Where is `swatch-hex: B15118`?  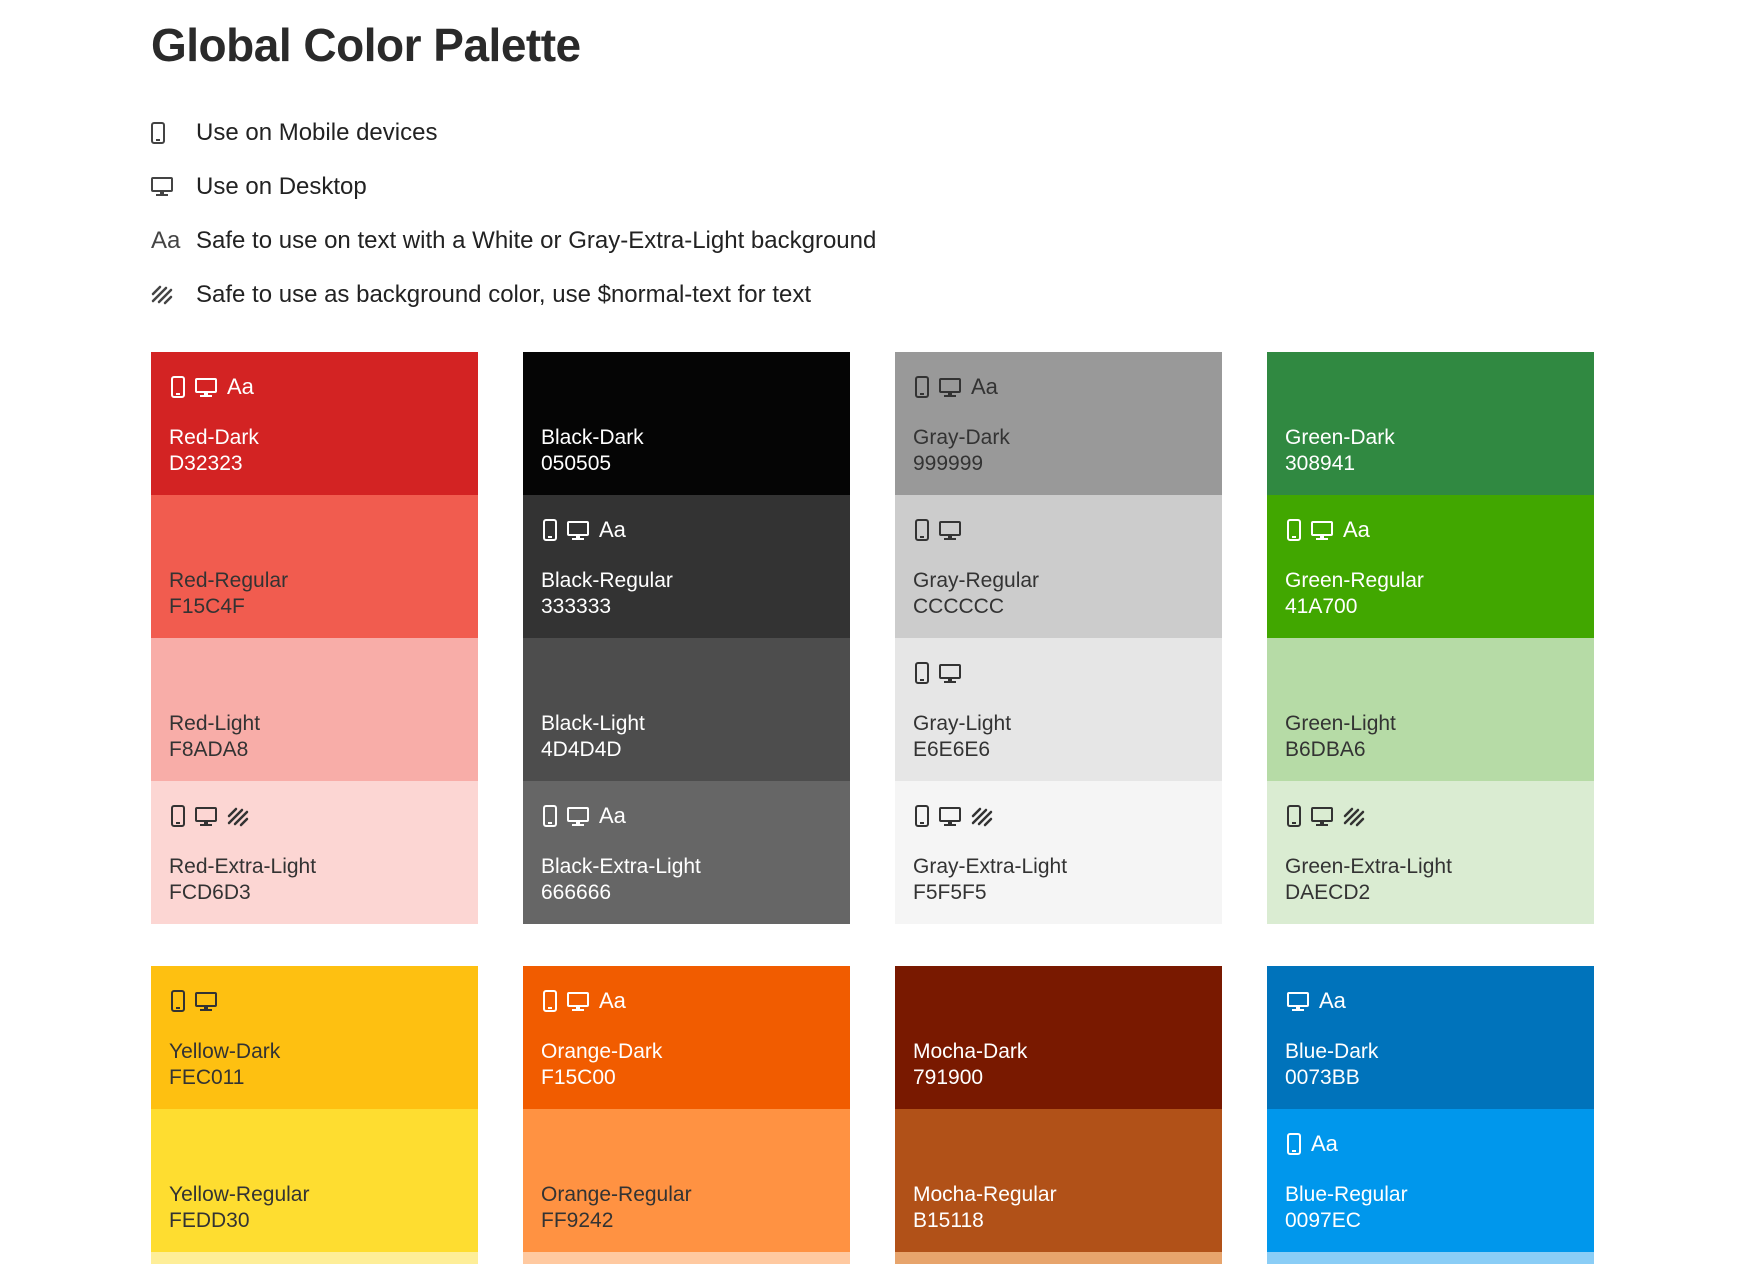 swatch-hex: B15118 is located at coordinates (948, 1221).